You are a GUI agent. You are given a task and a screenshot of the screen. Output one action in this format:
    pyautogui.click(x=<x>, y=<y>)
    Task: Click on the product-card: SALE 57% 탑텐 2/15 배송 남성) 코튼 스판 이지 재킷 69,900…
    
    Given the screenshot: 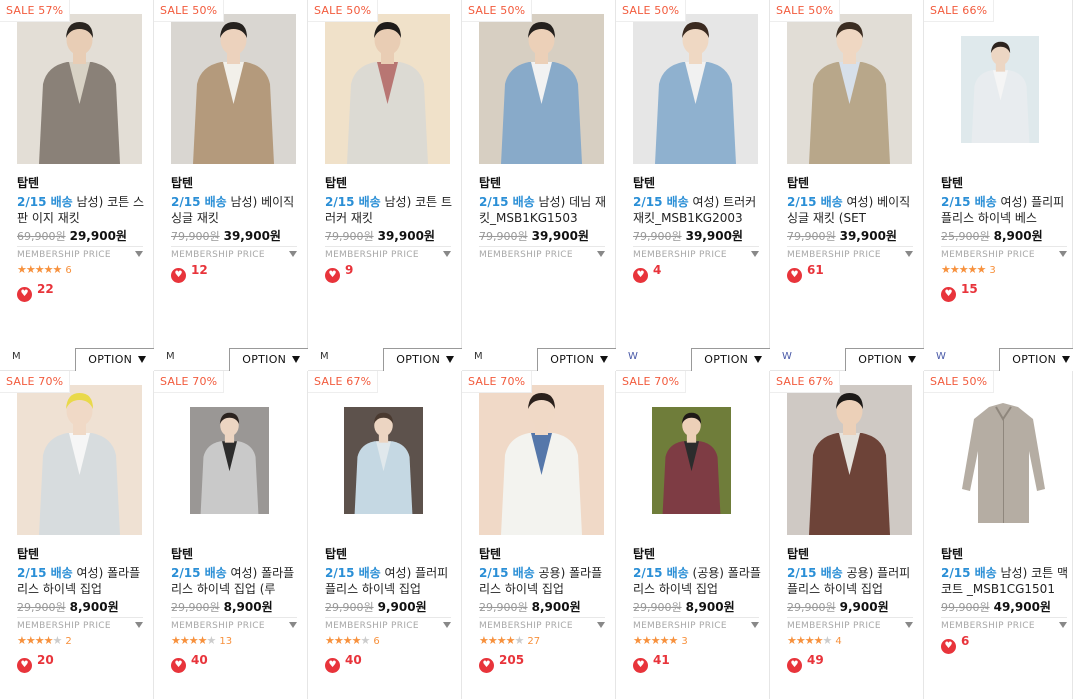 What is the action you would take?
    pyautogui.click(x=77, y=185)
    